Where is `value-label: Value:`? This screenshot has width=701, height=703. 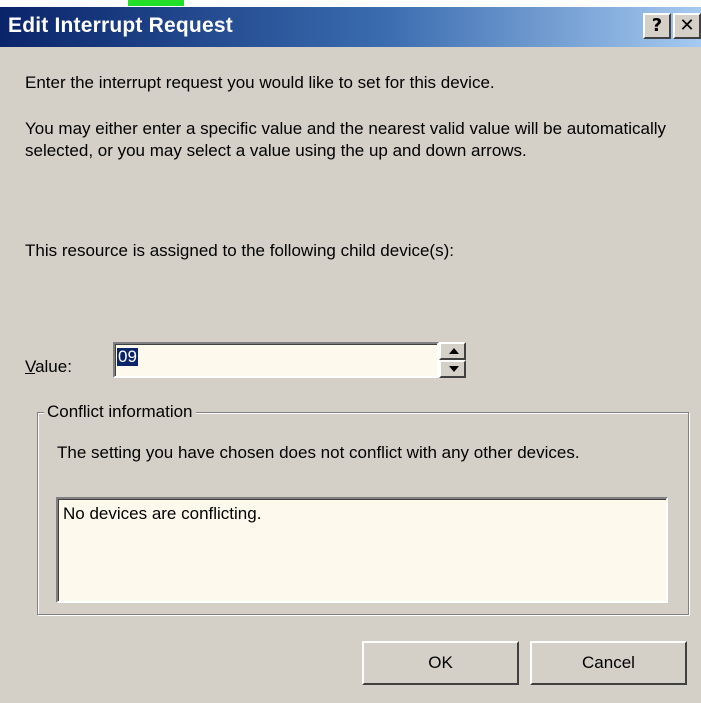 value-label: Value: is located at coordinates (48, 367).